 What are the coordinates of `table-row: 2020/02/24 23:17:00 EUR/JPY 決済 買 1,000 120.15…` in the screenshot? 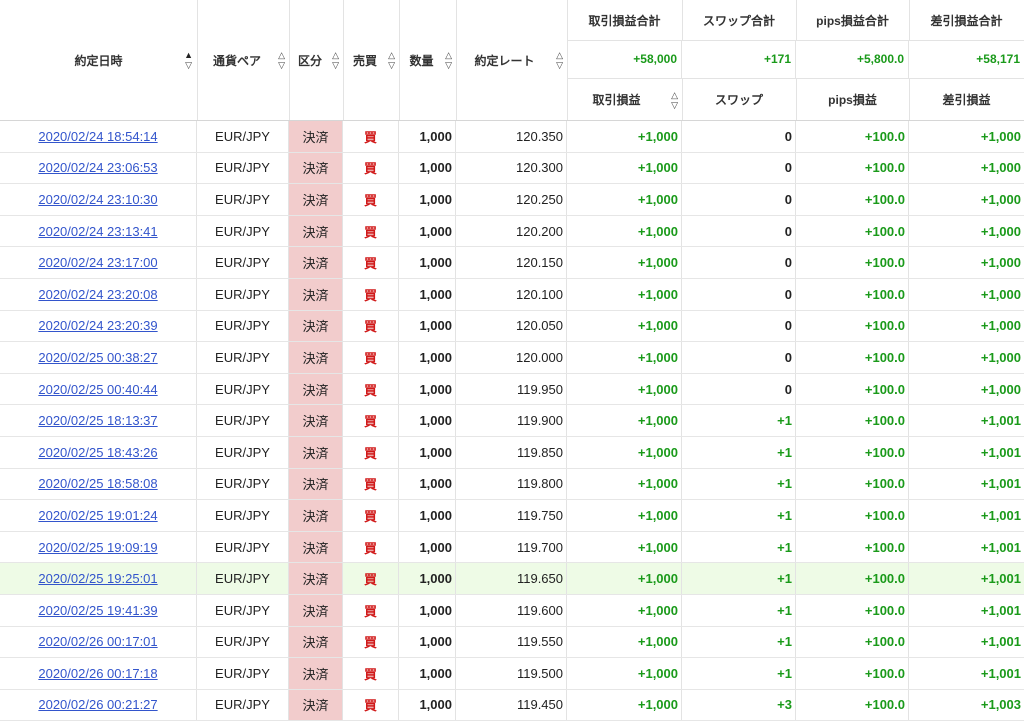 It's located at (512, 263).